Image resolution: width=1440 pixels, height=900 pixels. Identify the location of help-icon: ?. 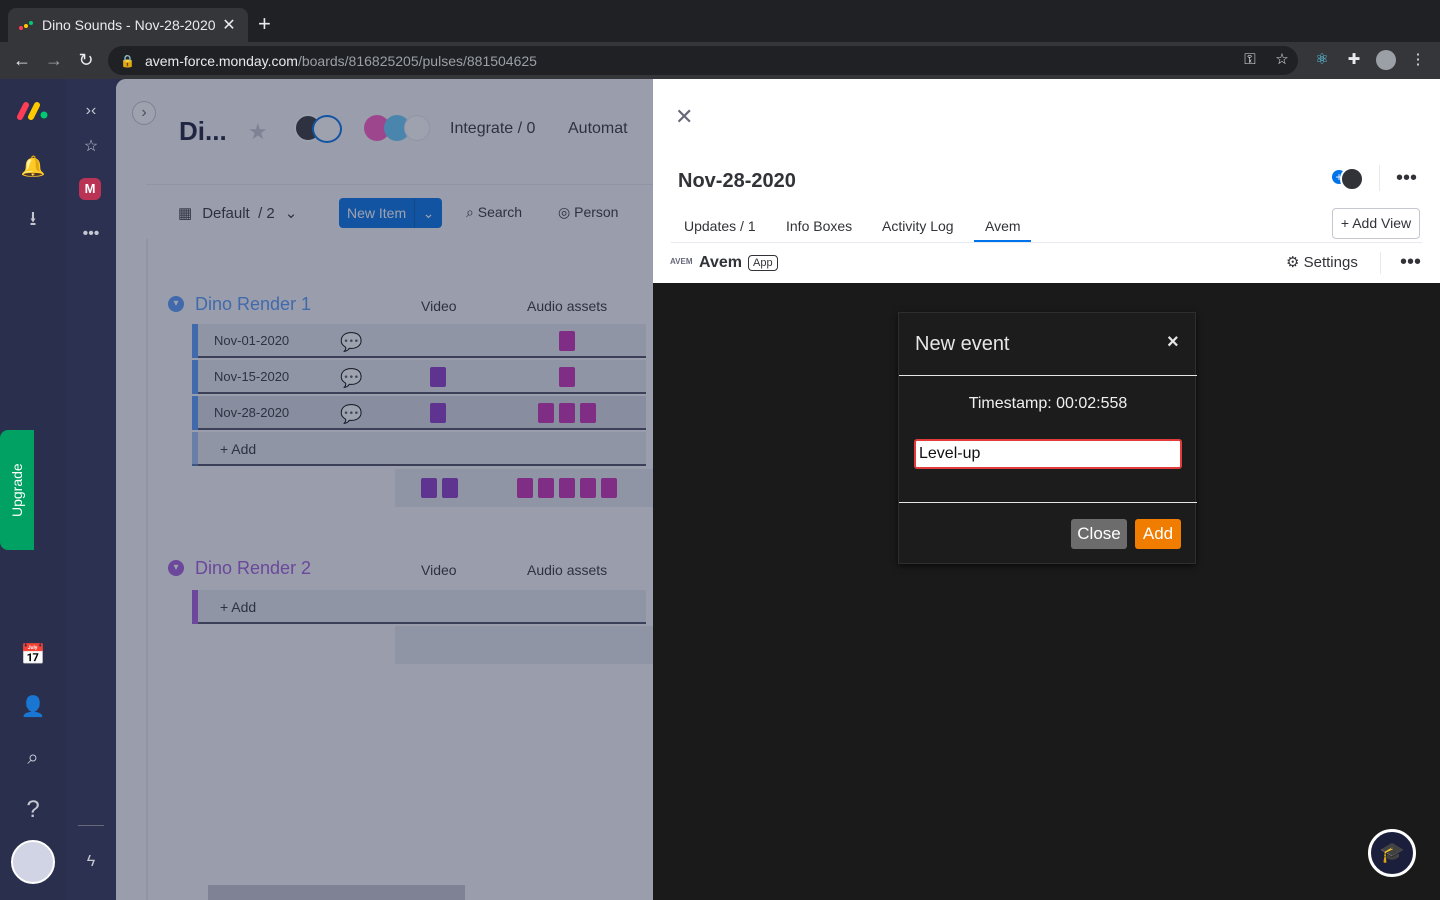
(33, 810).